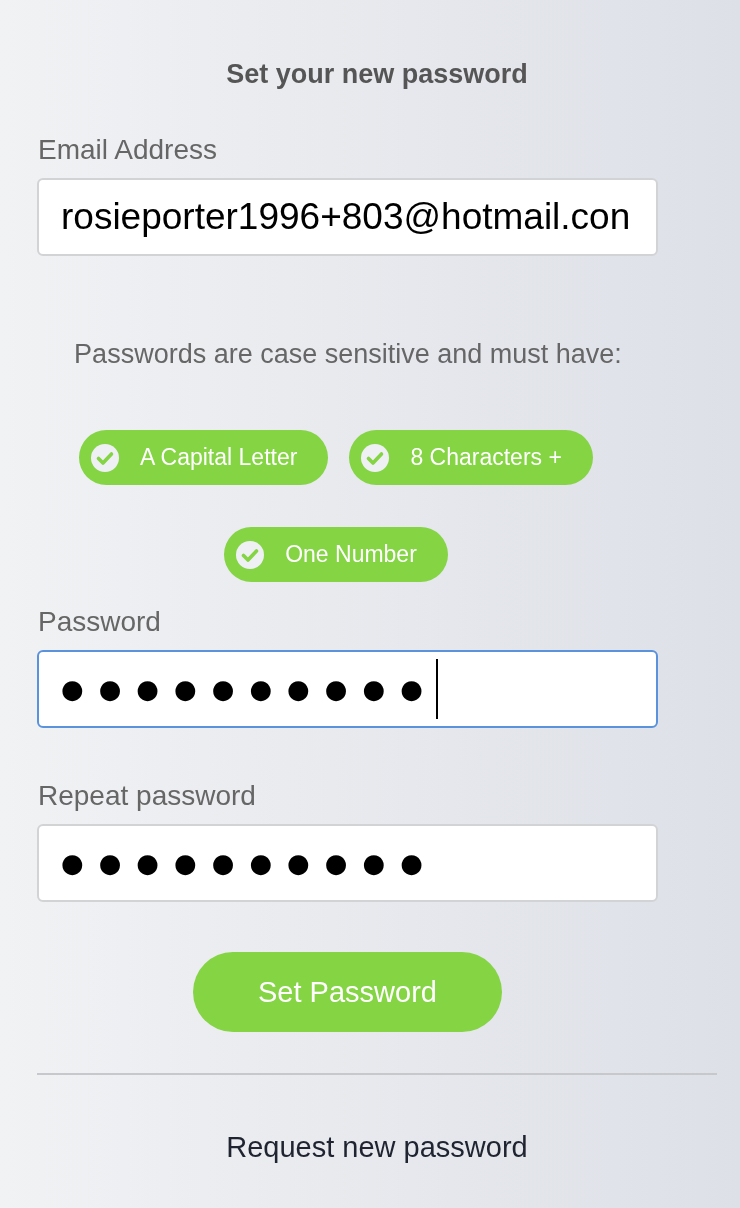  I want to click on email-field: rosieporter1996+803@hotmail.con, so click(347, 217).